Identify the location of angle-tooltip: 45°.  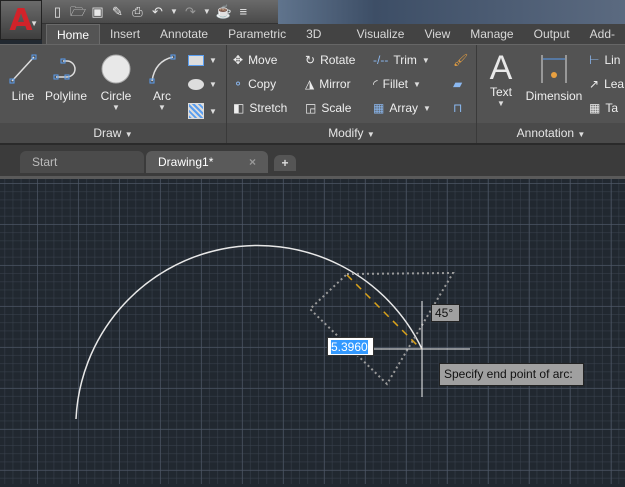
(445, 313).